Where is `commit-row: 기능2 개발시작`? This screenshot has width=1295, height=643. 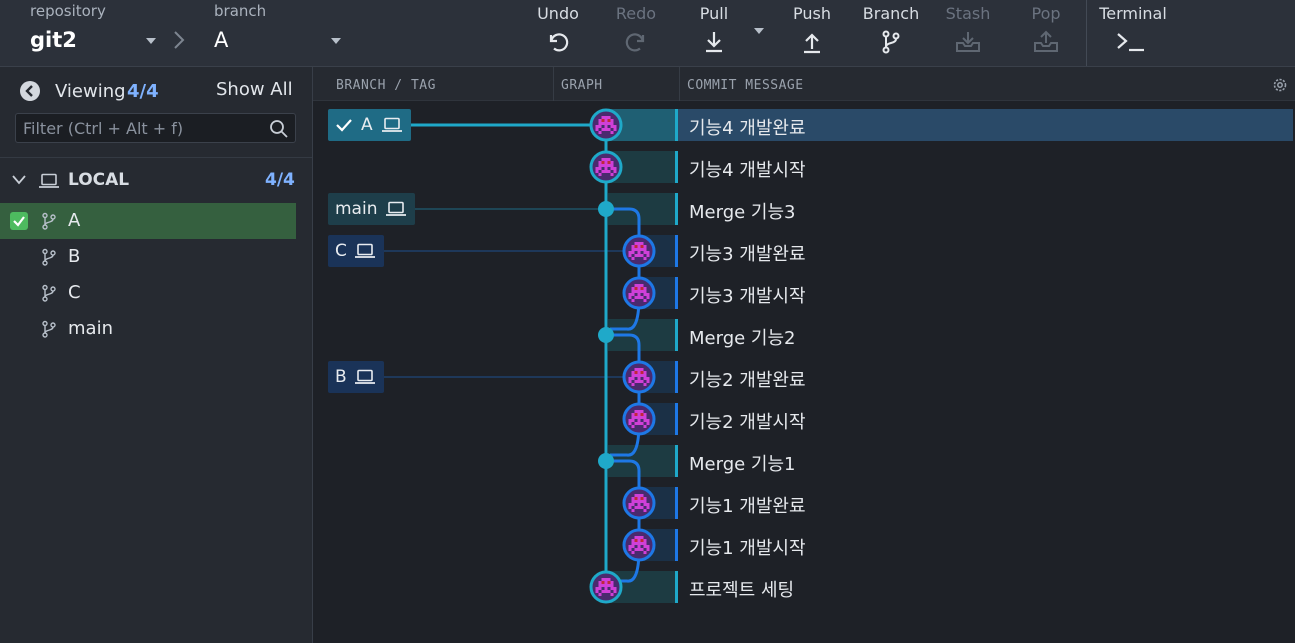
commit-row: 기능2 개발시작 is located at coordinates (984, 419).